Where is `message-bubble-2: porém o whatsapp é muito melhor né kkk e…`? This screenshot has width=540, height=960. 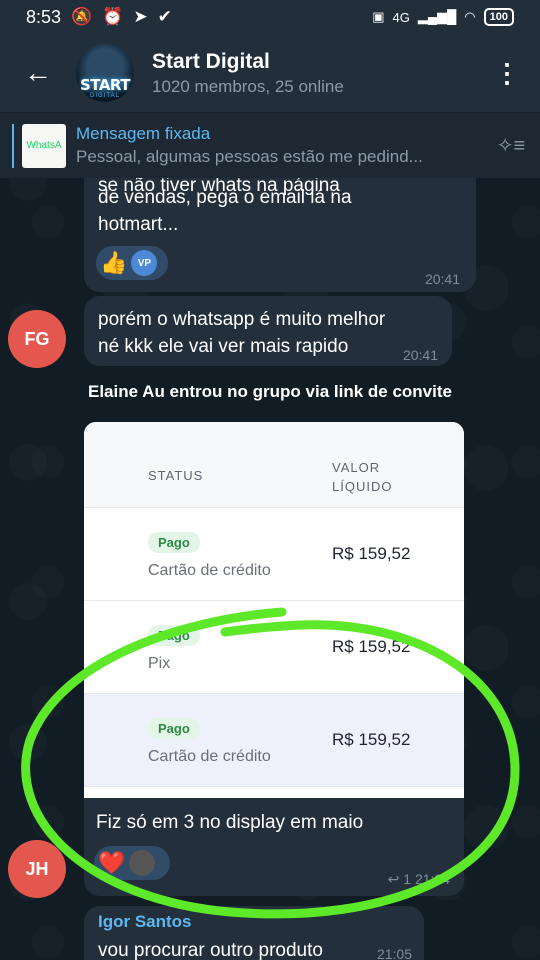
message-bubble-2: porém o whatsapp é muito melhor né kkk e… is located at coordinates (268, 331).